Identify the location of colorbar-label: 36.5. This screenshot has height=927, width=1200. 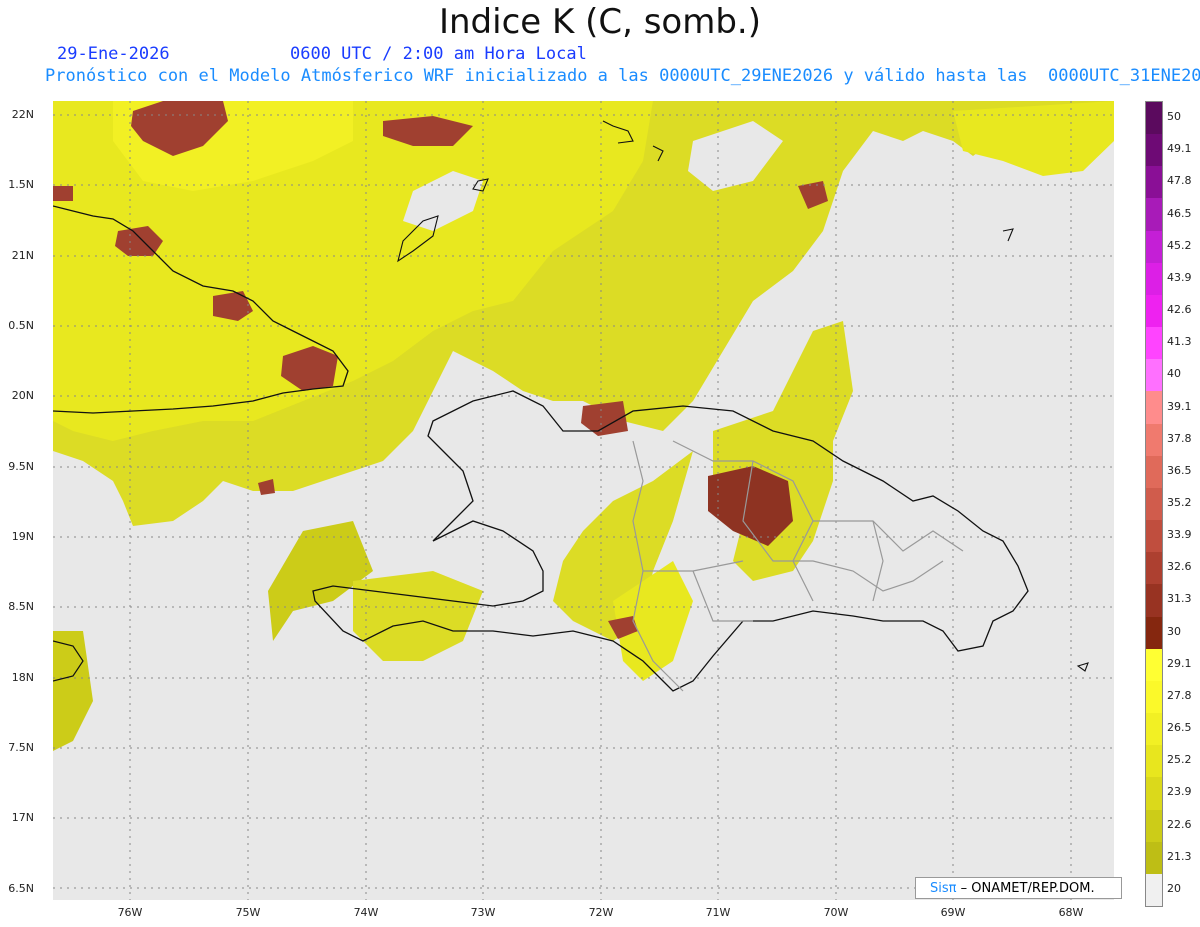
(1179, 470).